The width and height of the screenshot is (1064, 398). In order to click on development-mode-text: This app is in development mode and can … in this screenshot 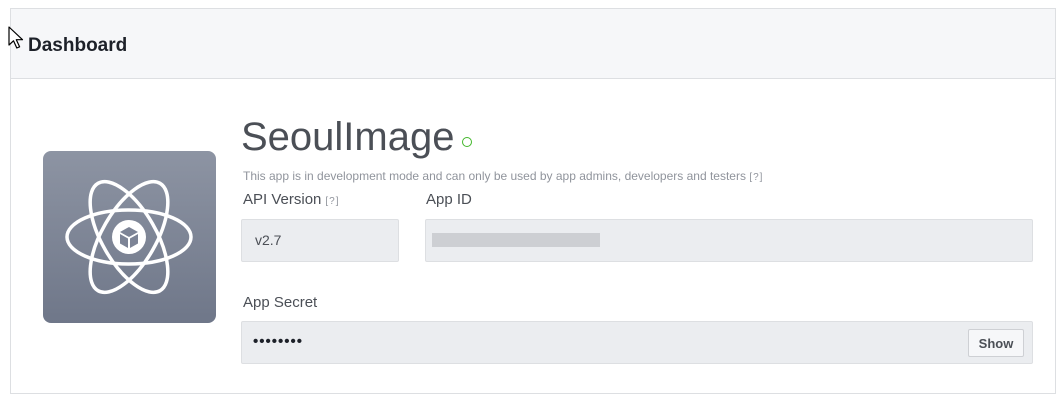, I will do `click(494, 176)`.